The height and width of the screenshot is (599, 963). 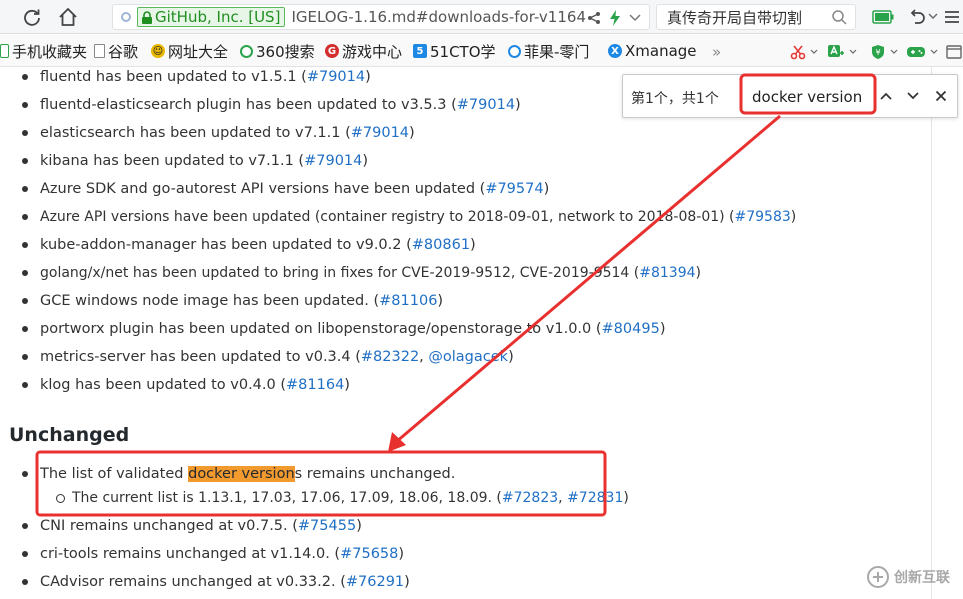 What do you see at coordinates (147, 17) in the screenshot?
I see `lock-icon` at bounding box center [147, 17].